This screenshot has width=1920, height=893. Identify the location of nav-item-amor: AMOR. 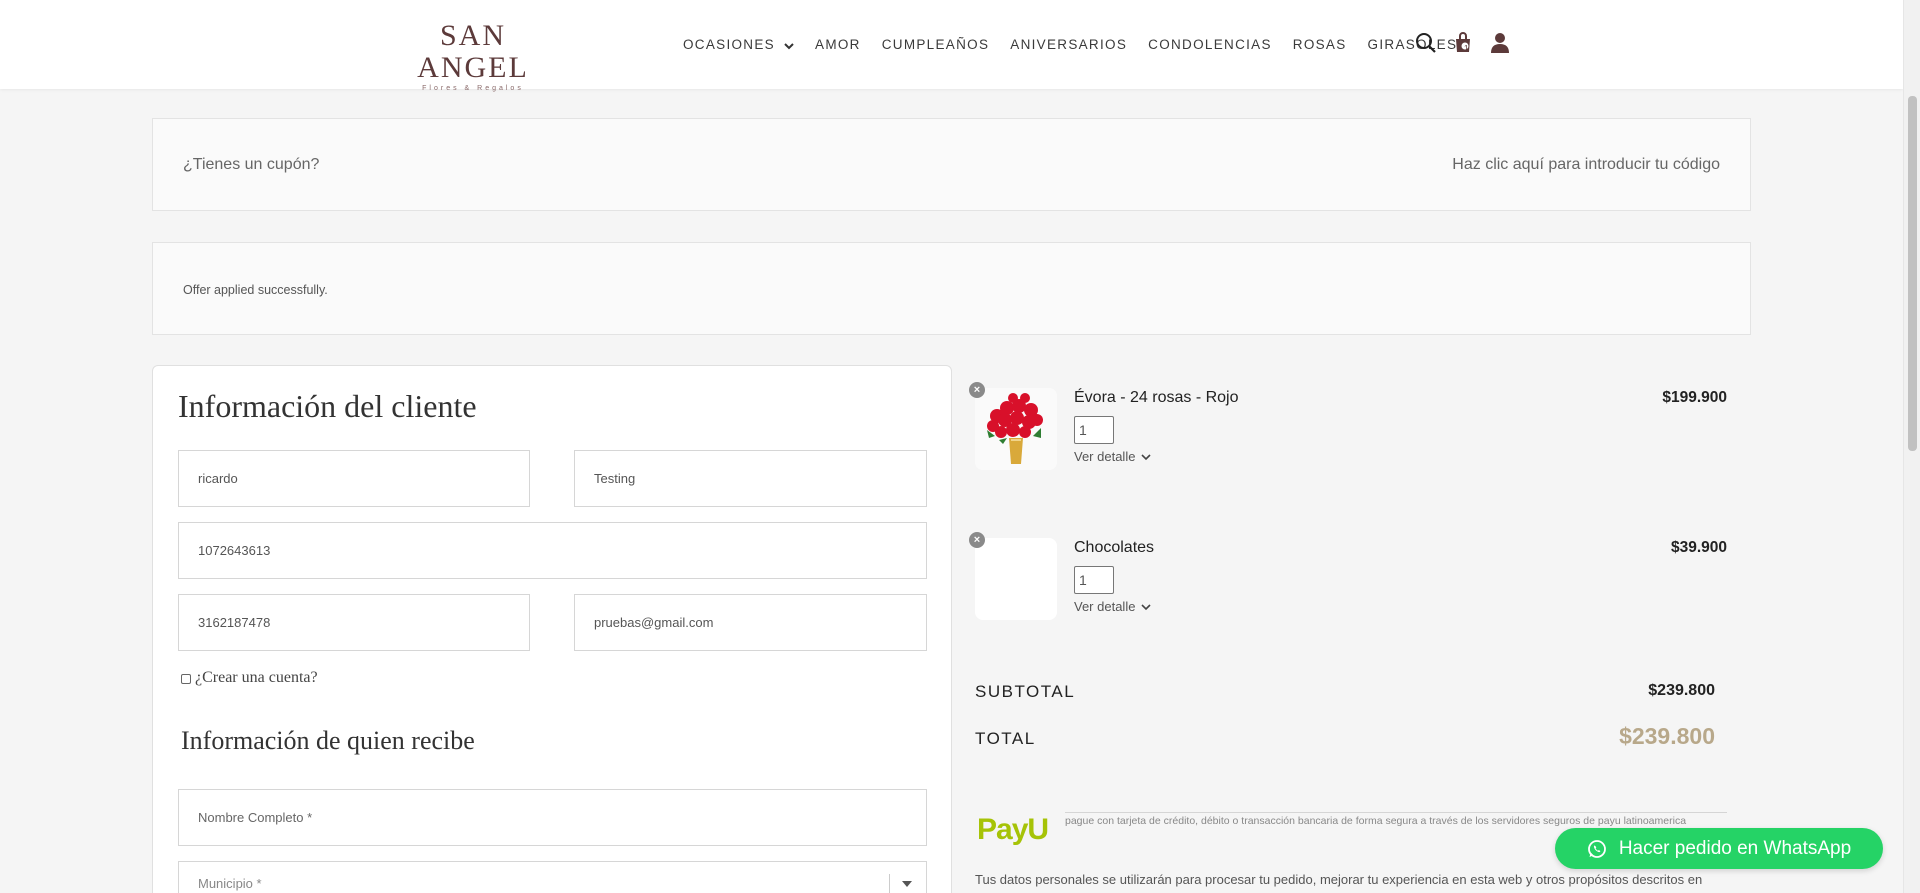
(838, 44).